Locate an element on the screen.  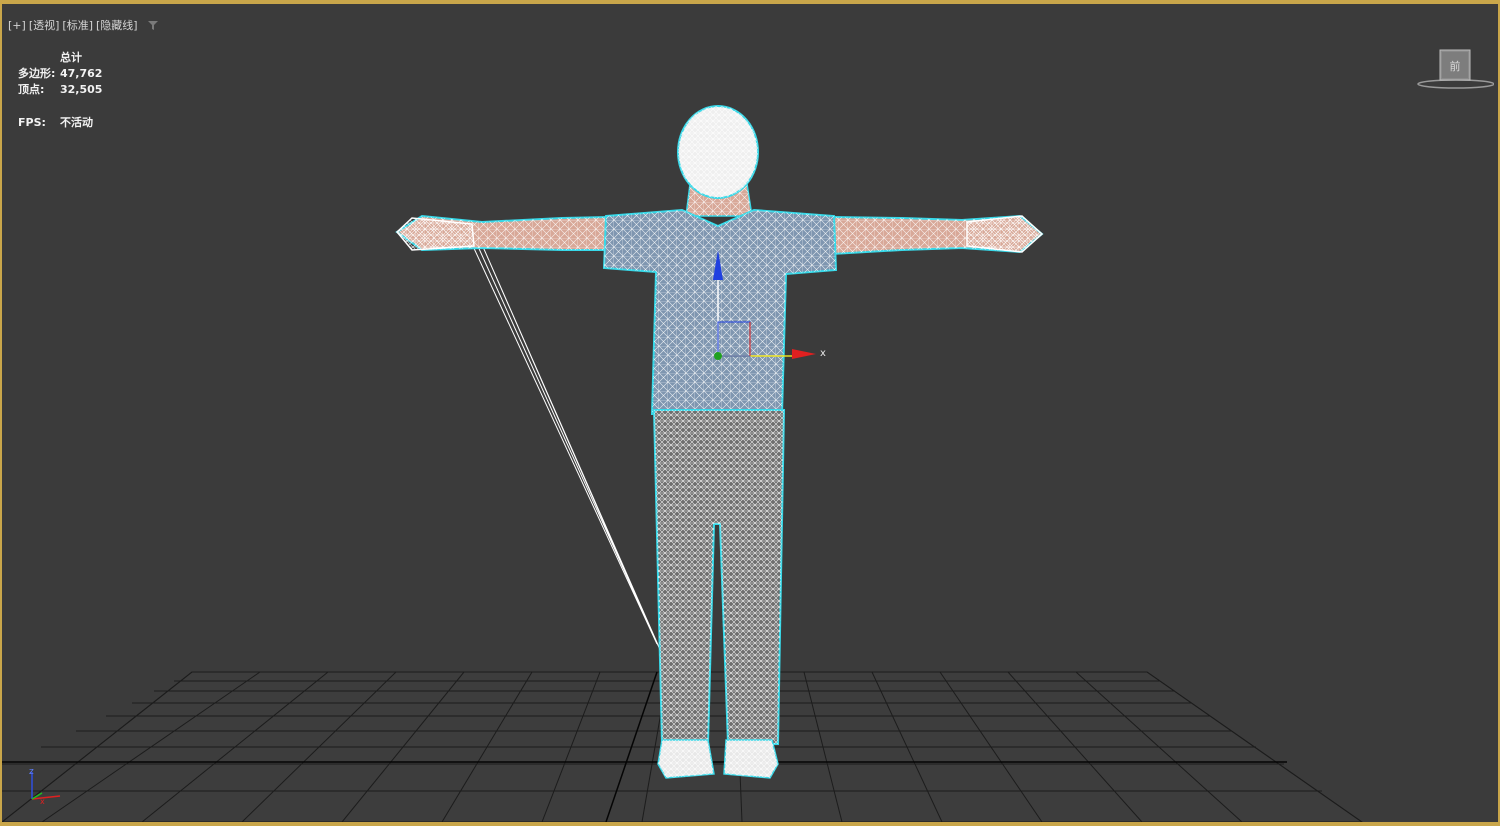
viewport-shading-menu: [标准] is located at coordinates (77, 25).